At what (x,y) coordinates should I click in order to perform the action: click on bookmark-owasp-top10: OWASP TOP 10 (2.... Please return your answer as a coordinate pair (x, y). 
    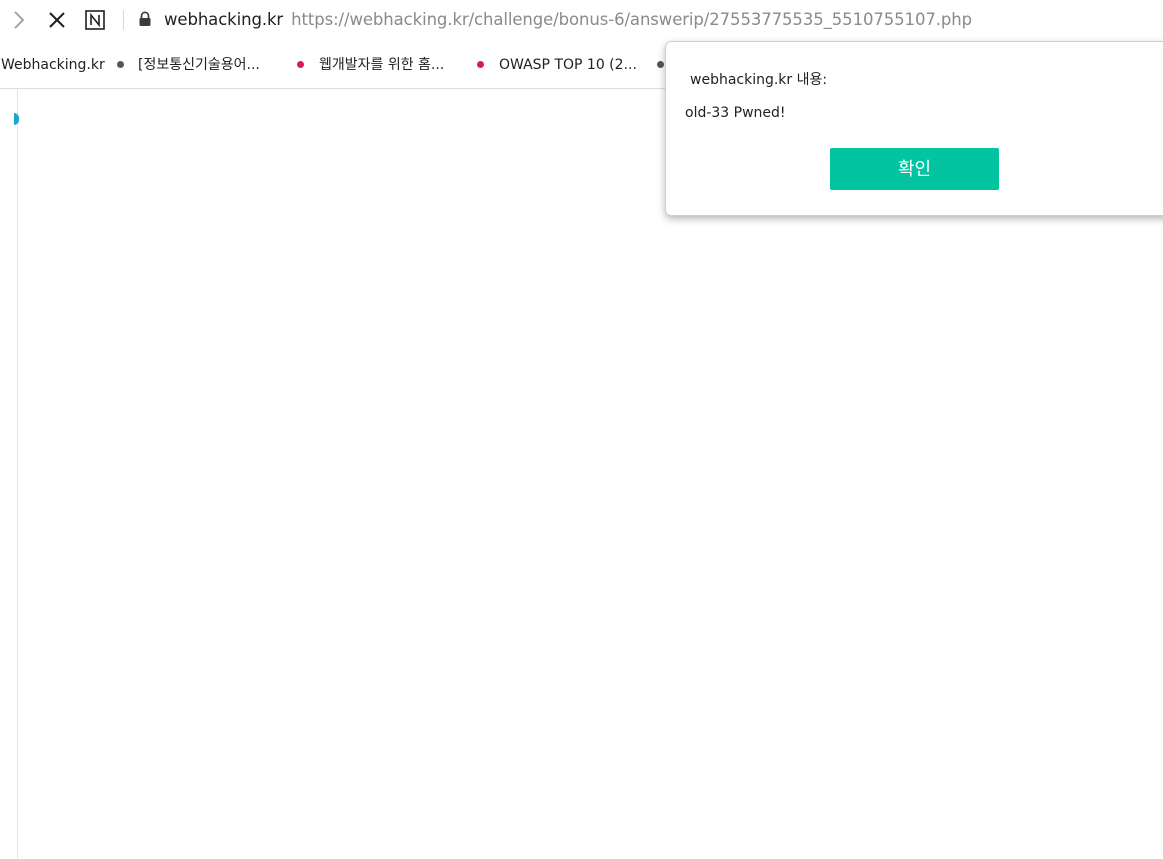
    Looking at the image, I should click on (568, 65).